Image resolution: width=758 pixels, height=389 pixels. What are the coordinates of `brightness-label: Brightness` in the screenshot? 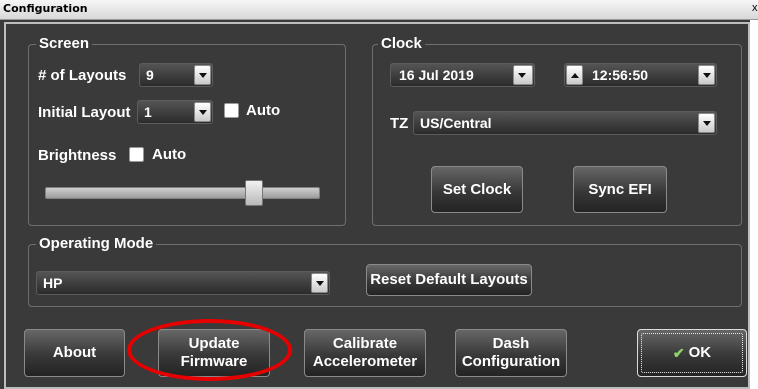 It's located at (77, 155).